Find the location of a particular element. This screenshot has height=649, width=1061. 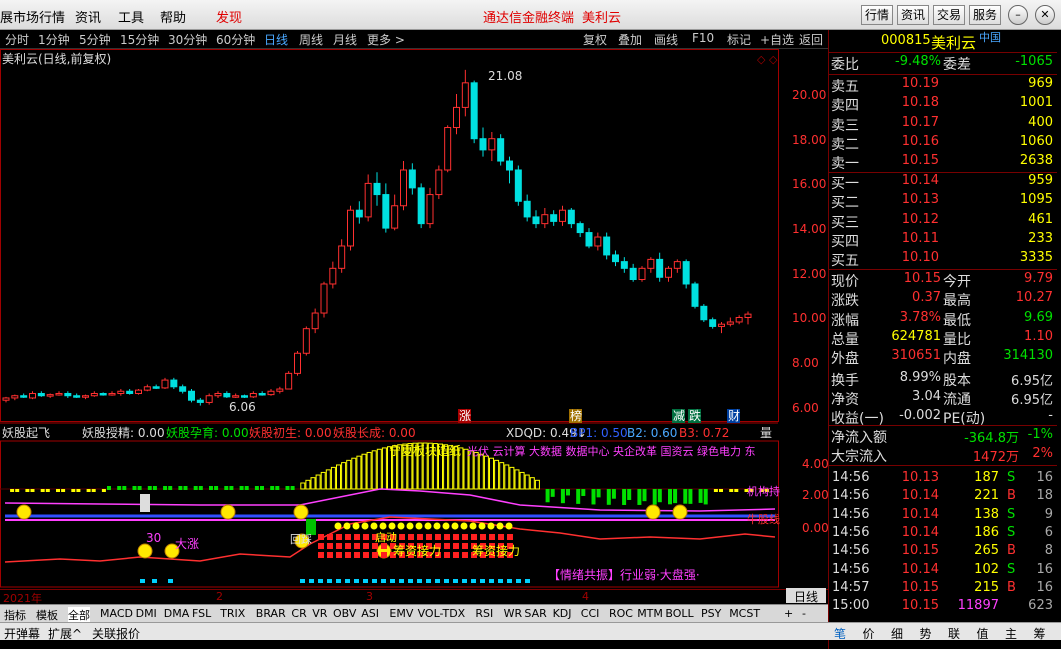

indicator-tab: 全部 is located at coordinates (79, 615).